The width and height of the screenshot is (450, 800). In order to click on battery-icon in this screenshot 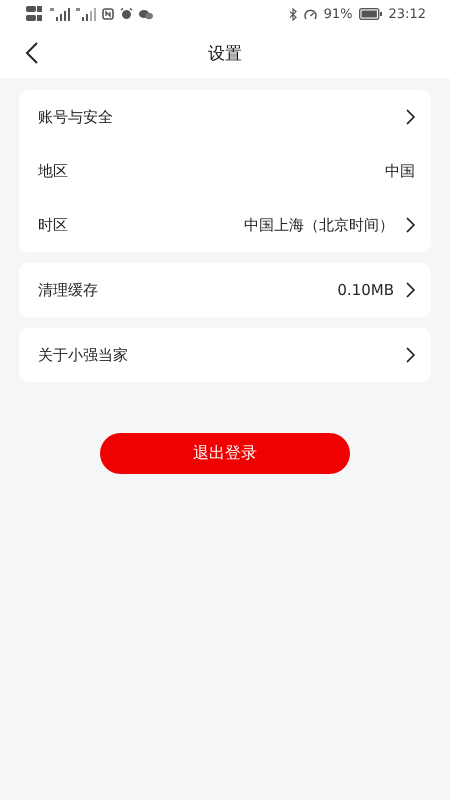, I will do `click(370, 14)`.